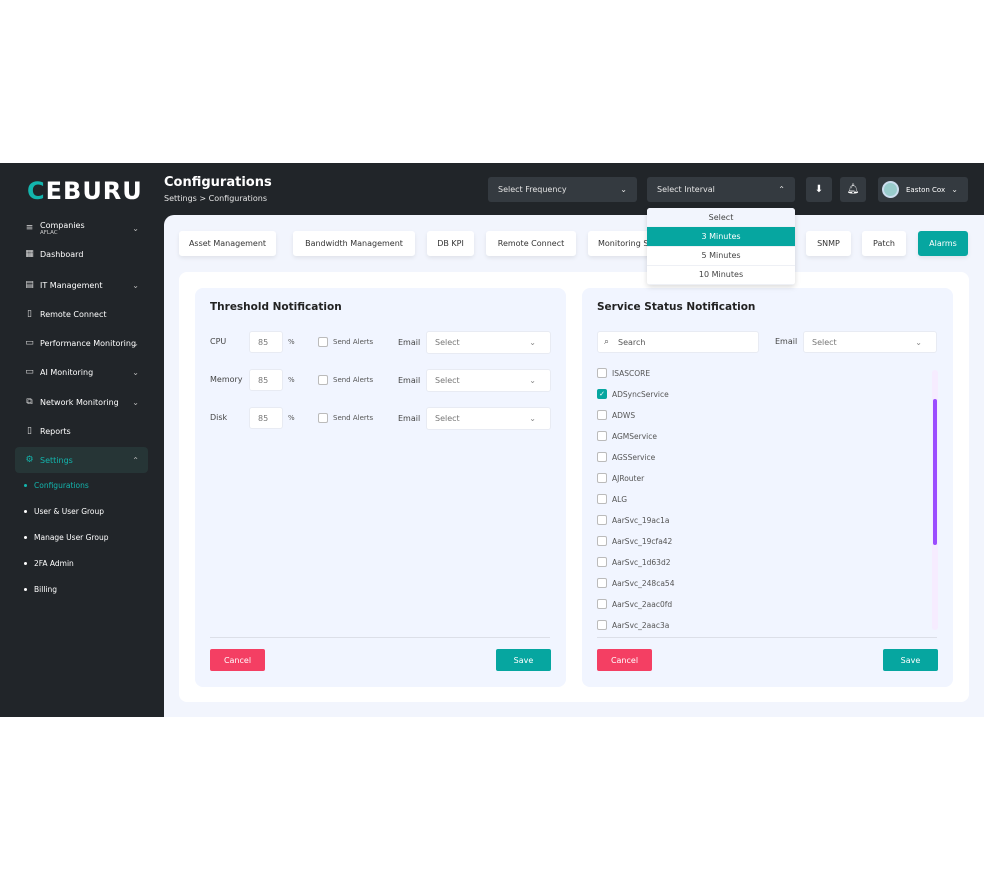 The image size is (984, 883). Describe the element at coordinates (828, 243) in the screenshot. I see `tab-snmp: SNMP` at that location.